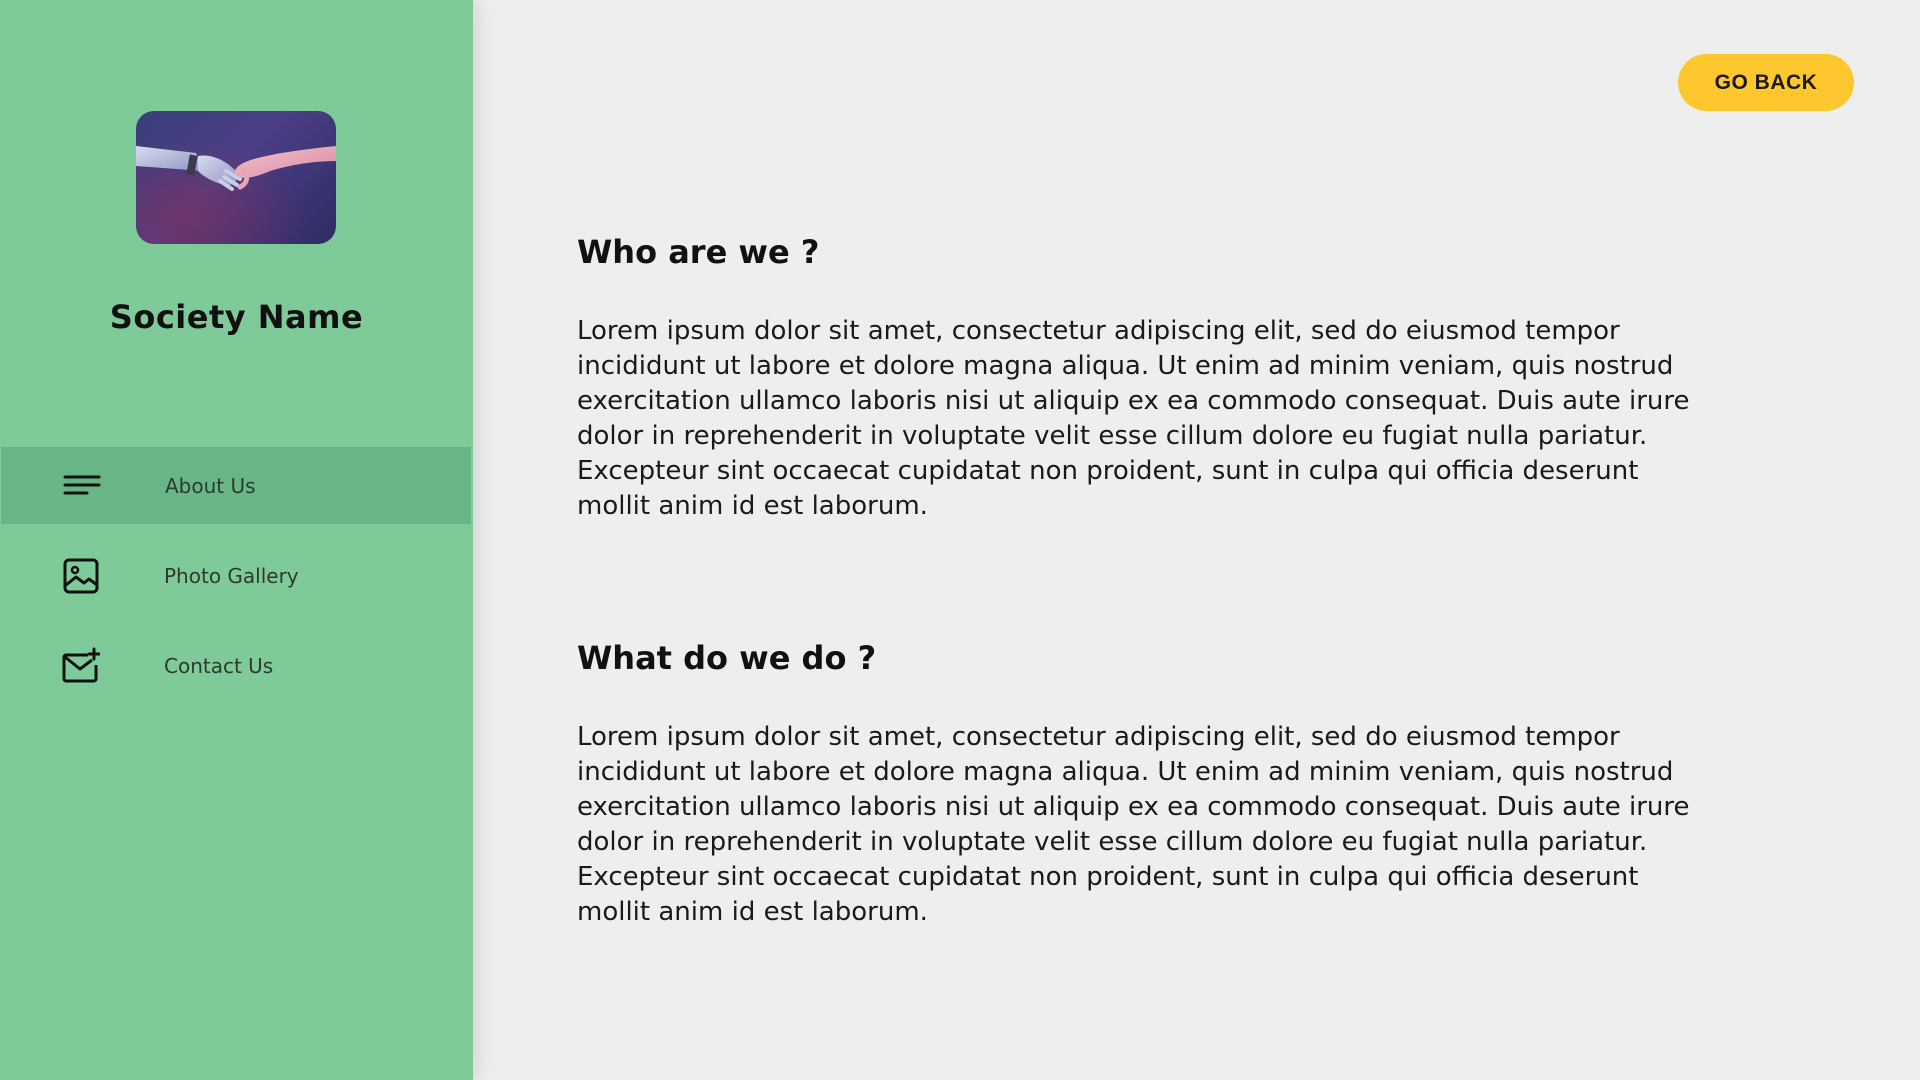 The height and width of the screenshot is (1080, 1920). I want to click on handshake-image, so click(236, 177).